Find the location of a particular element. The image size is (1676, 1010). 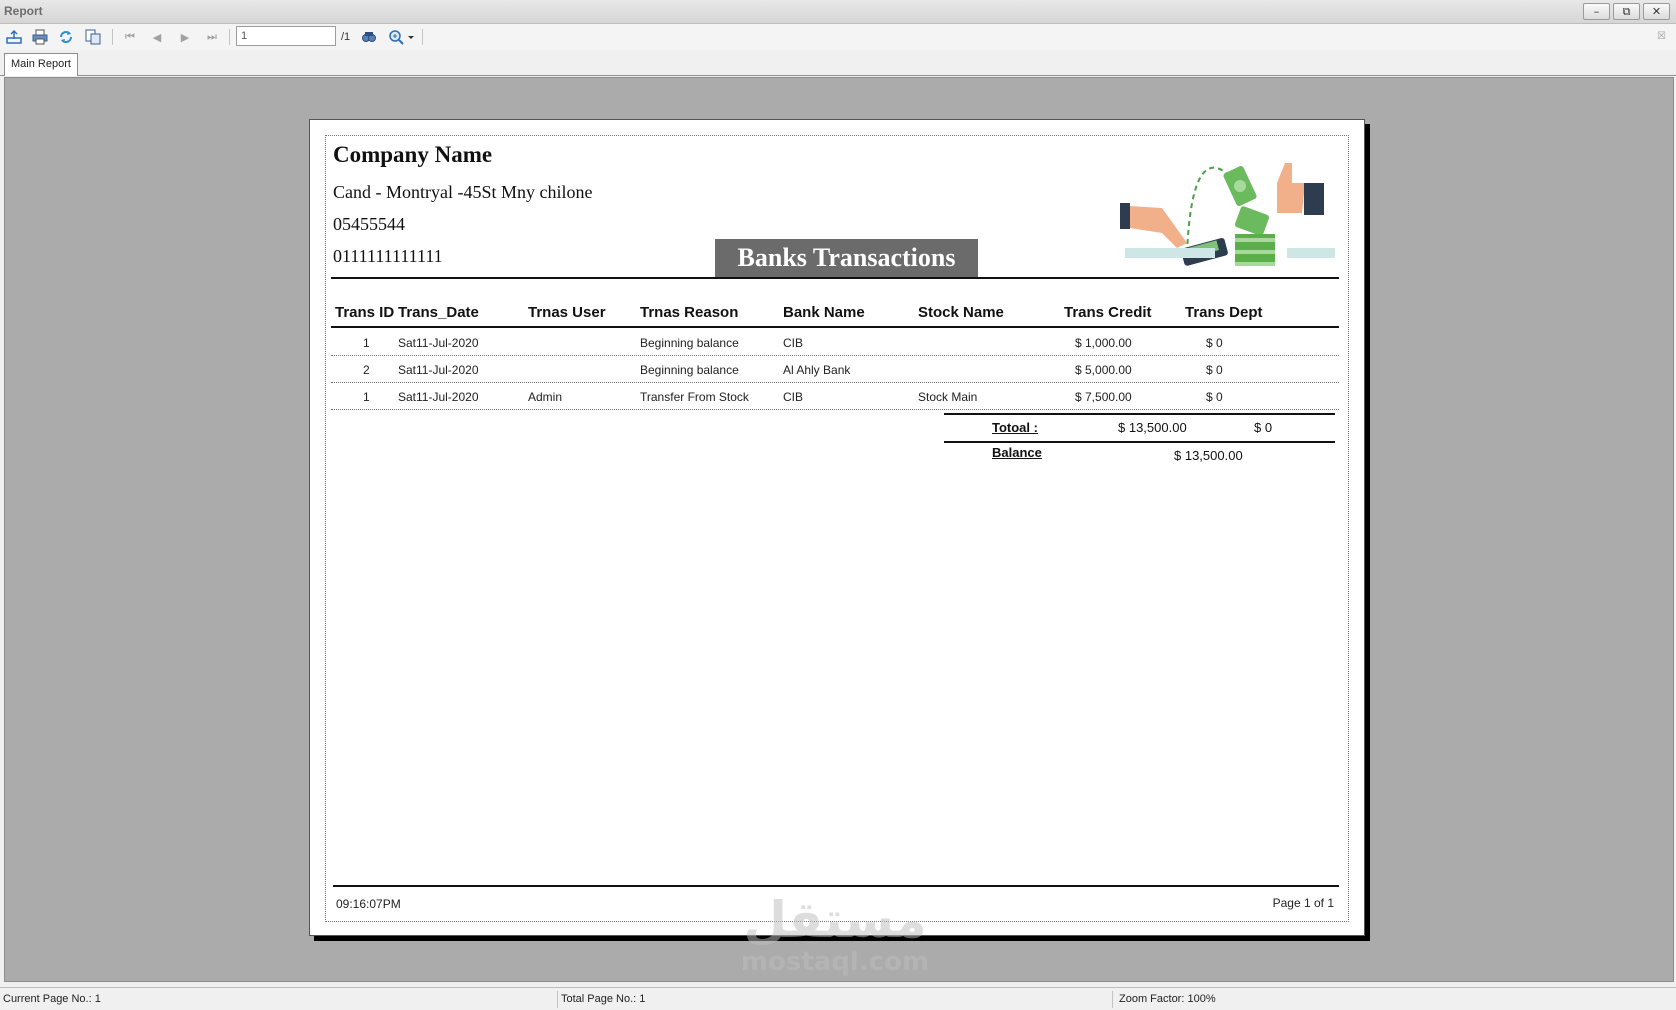

cell-trans-credit: $ 7,500.00 is located at coordinates (1103, 397).